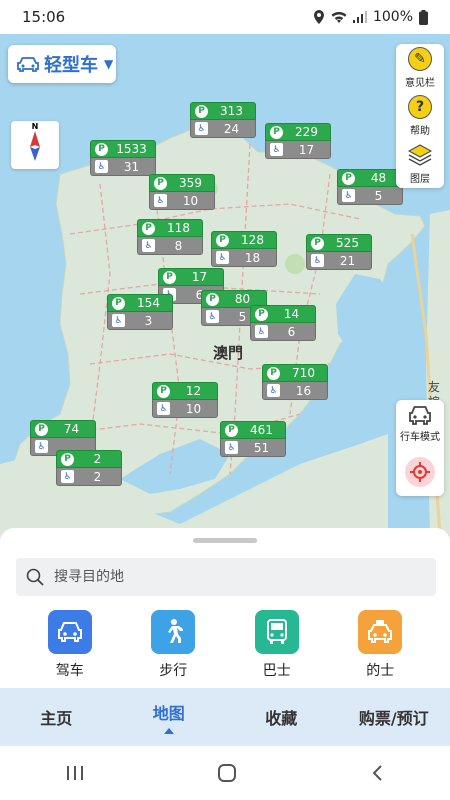  Describe the element at coordinates (35, 577) in the screenshot. I see `search-icon` at that location.